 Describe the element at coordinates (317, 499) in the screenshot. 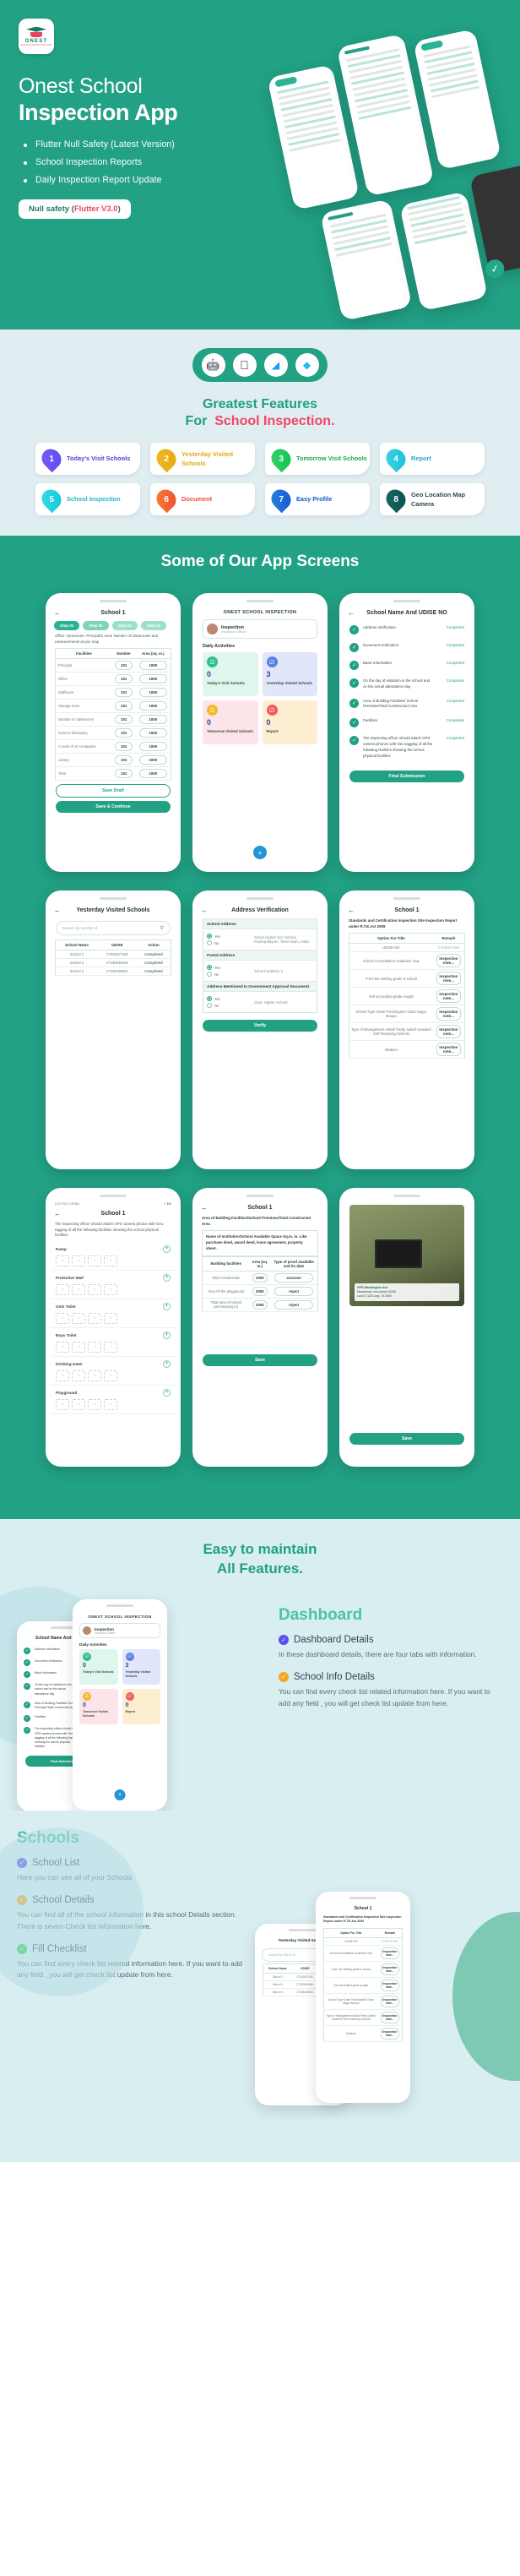

I see `feature-card-7: 7 Easy Profile` at that location.